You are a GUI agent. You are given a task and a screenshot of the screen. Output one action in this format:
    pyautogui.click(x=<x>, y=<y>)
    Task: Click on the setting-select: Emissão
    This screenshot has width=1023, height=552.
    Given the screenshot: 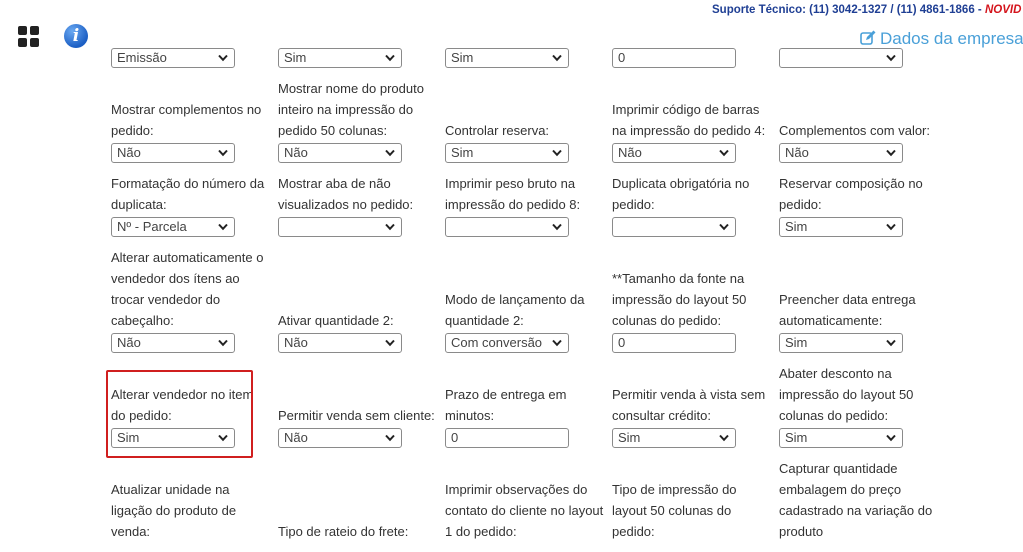 What is the action you would take?
    pyautogui.click(x=173, y=58)
    